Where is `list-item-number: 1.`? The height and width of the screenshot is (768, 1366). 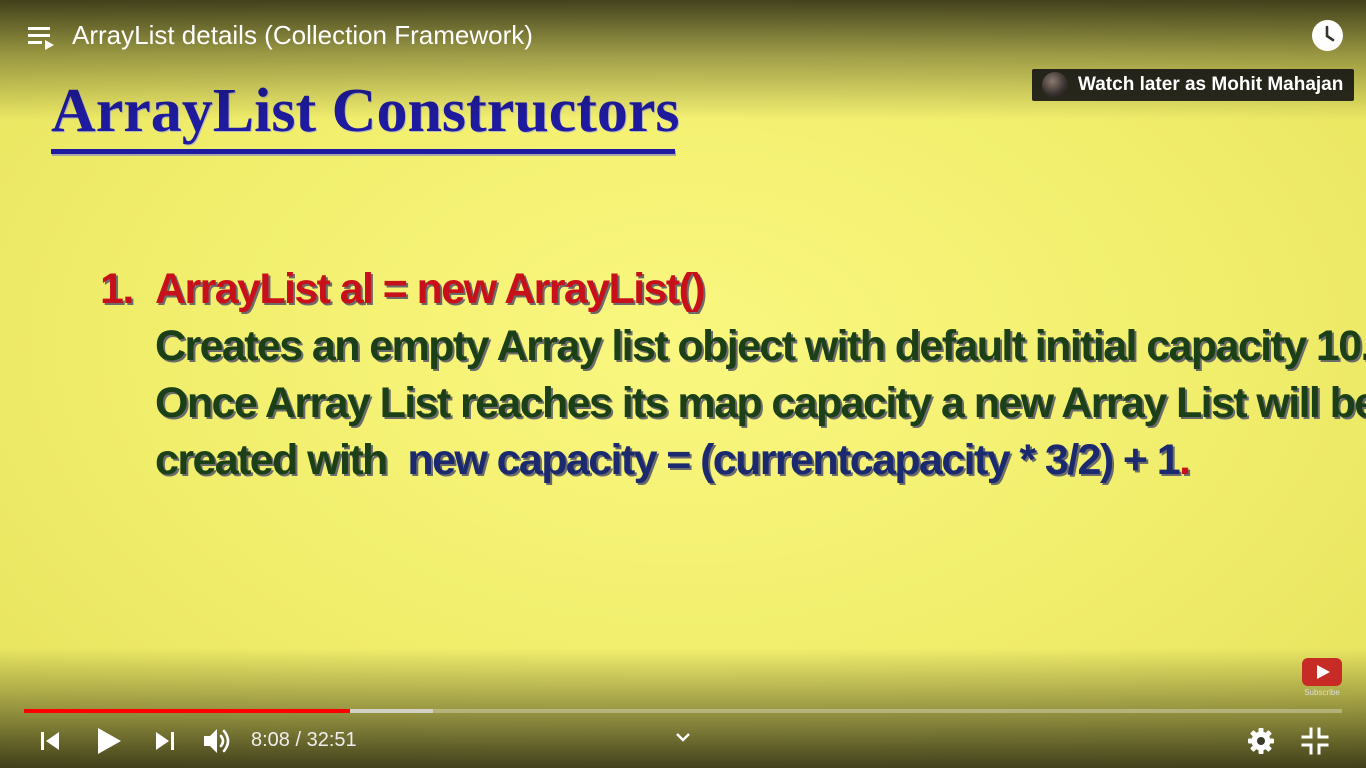 list-item-number: 1. is located at coordinates (117, 289).